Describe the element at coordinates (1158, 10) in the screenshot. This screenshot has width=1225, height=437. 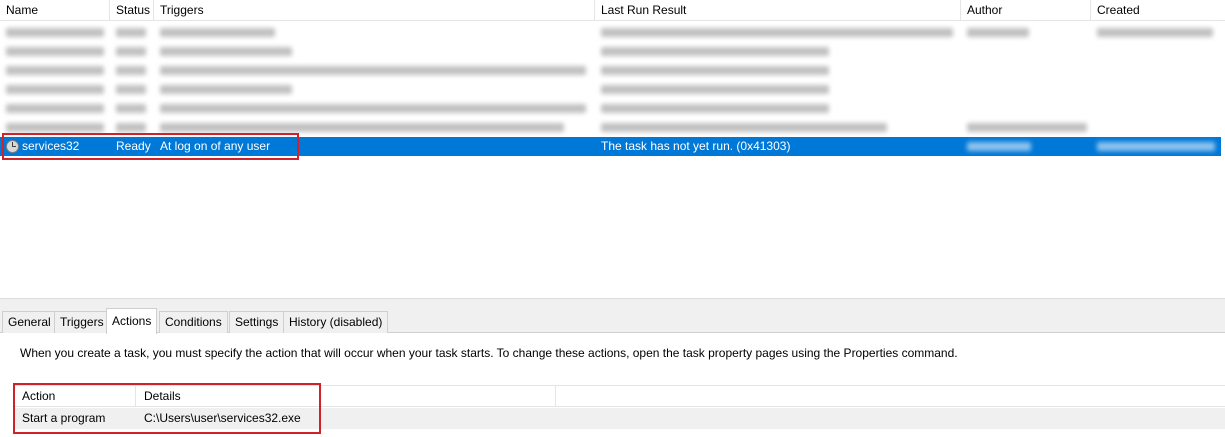
I see `column-header-created: Created` at that location.